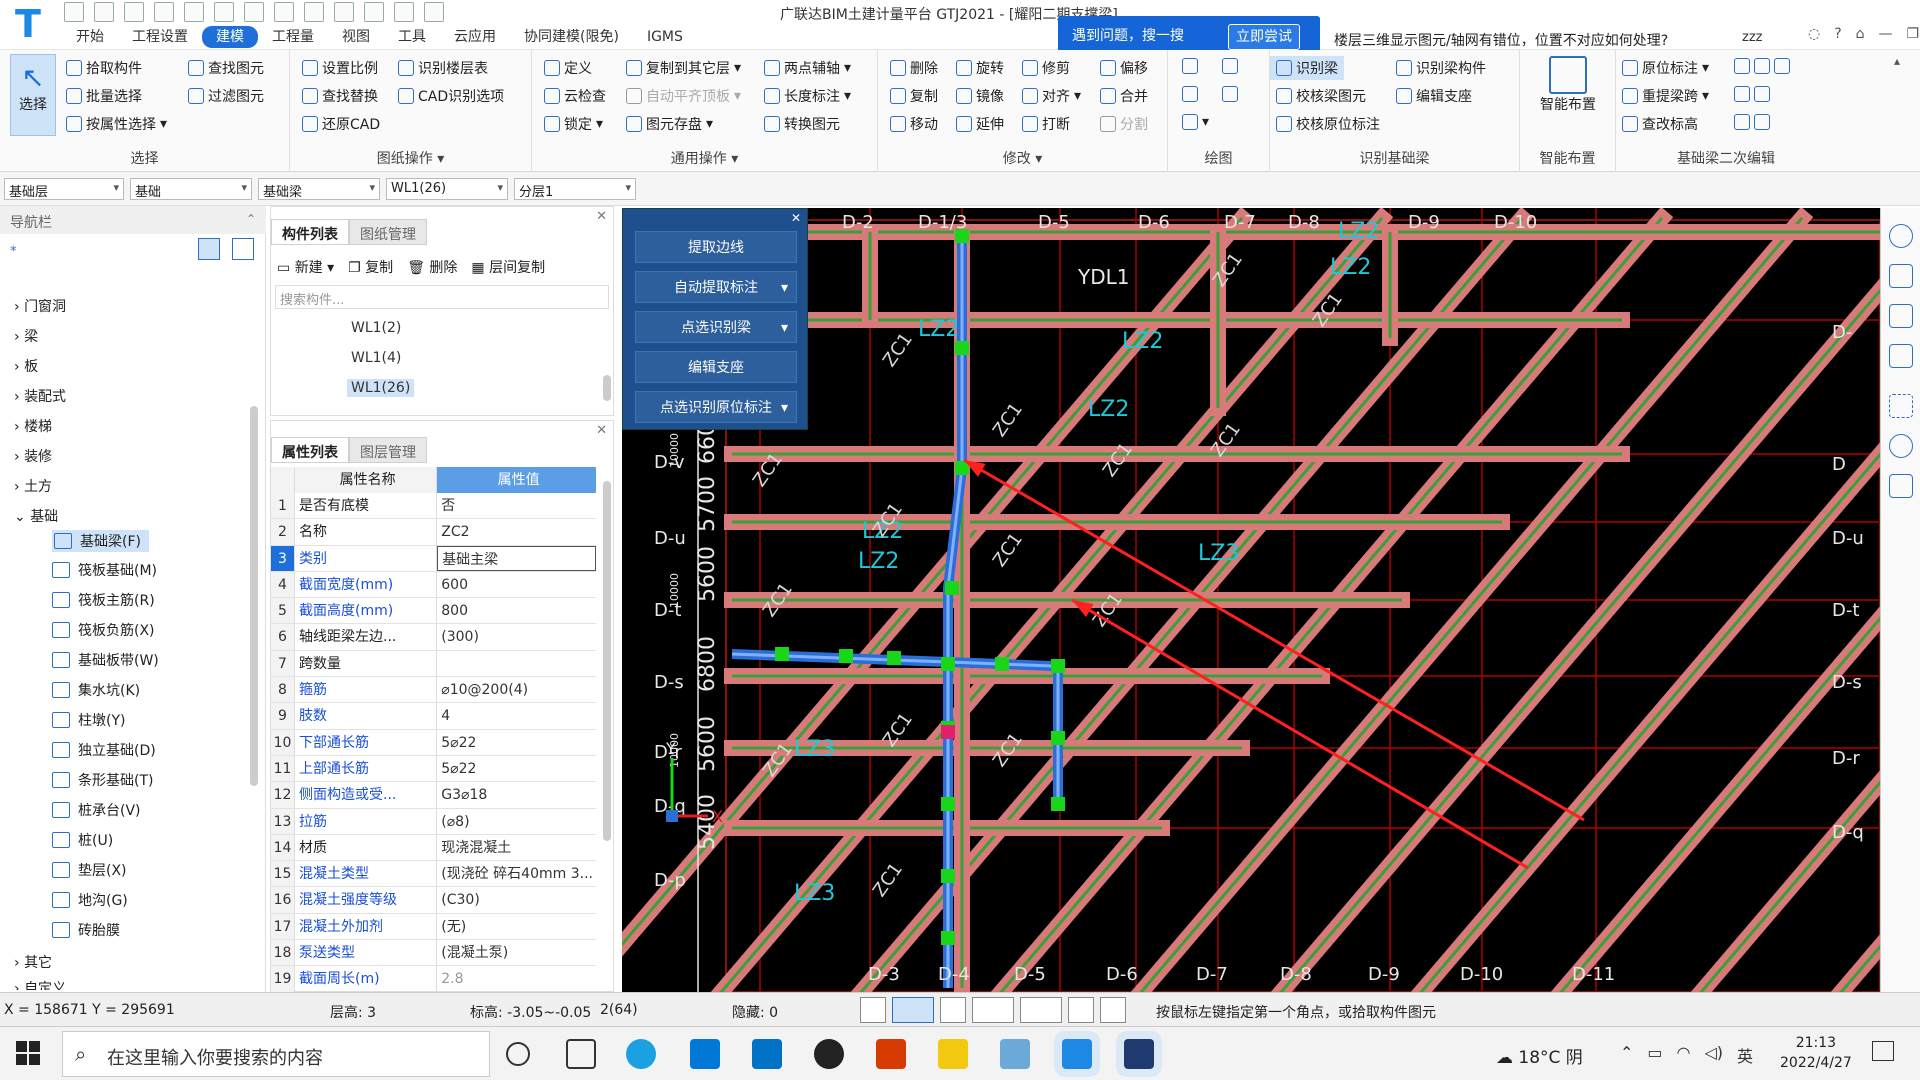  I want to click on find-element-button: 查找图元, so click(226, 68).